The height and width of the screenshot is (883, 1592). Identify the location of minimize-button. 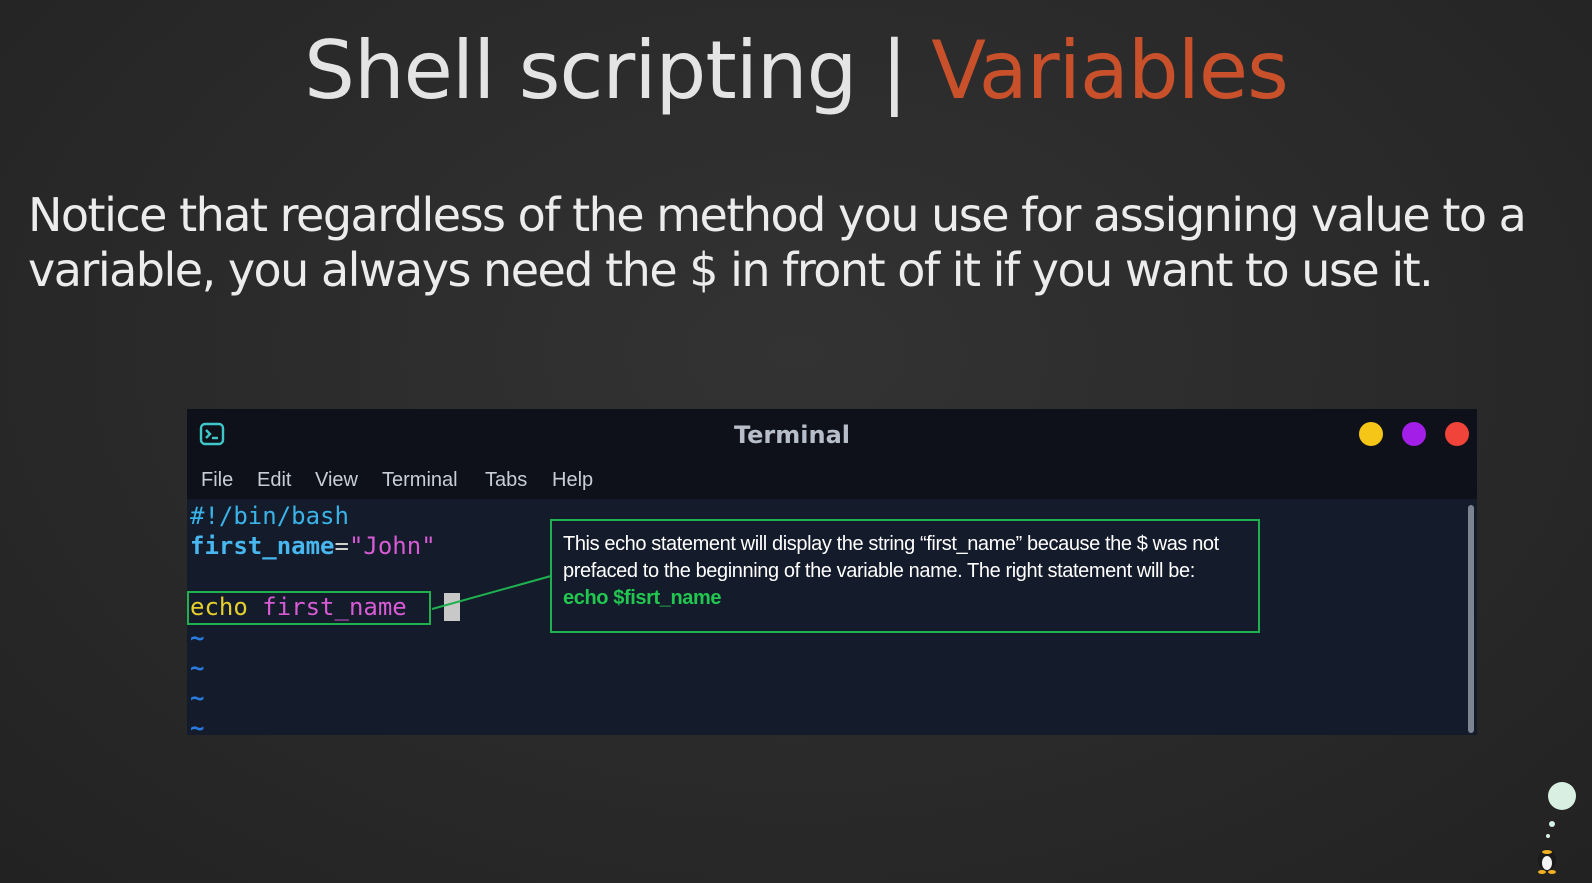
(1371, 434).